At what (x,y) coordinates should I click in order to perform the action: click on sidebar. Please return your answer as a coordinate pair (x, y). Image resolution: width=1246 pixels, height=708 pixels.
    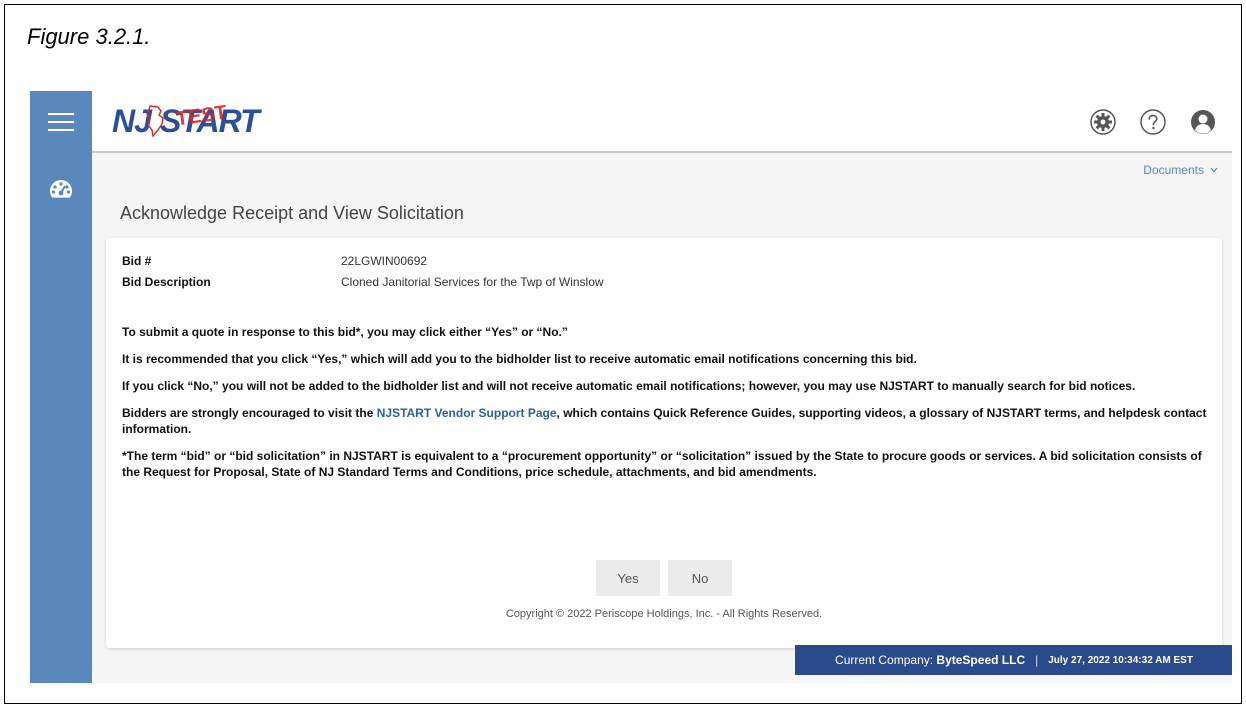
    Looking at the image, I should click on (61, 387).